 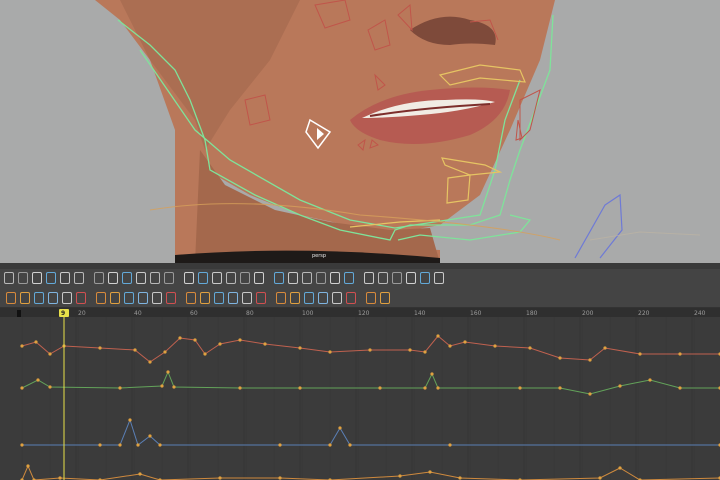 What do you see at coordinates (171, 298) in the screenshot?
I see `camera-icon` at bounding box center [171, 298].